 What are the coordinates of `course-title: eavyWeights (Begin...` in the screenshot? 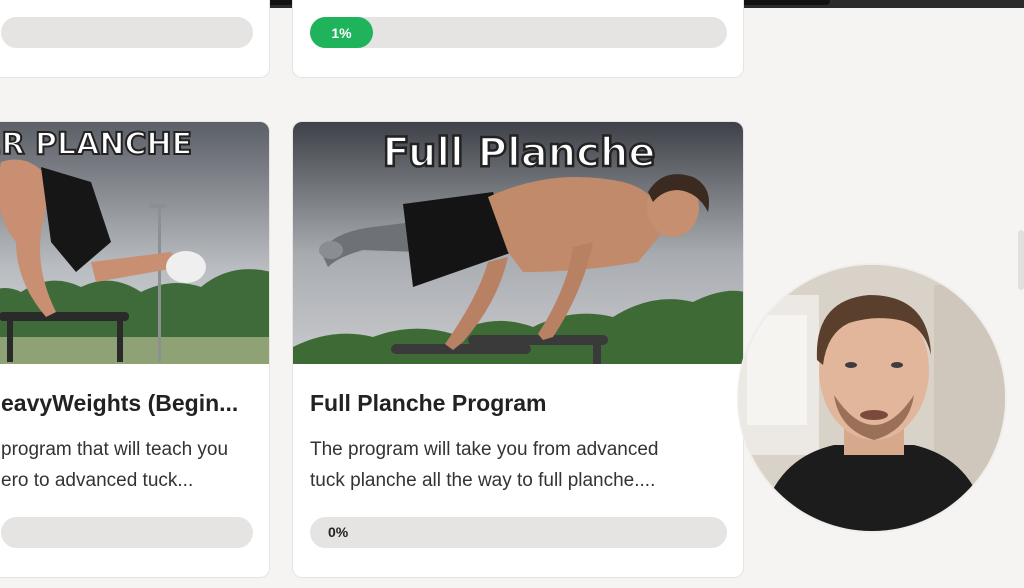 It's located at (132, 403).